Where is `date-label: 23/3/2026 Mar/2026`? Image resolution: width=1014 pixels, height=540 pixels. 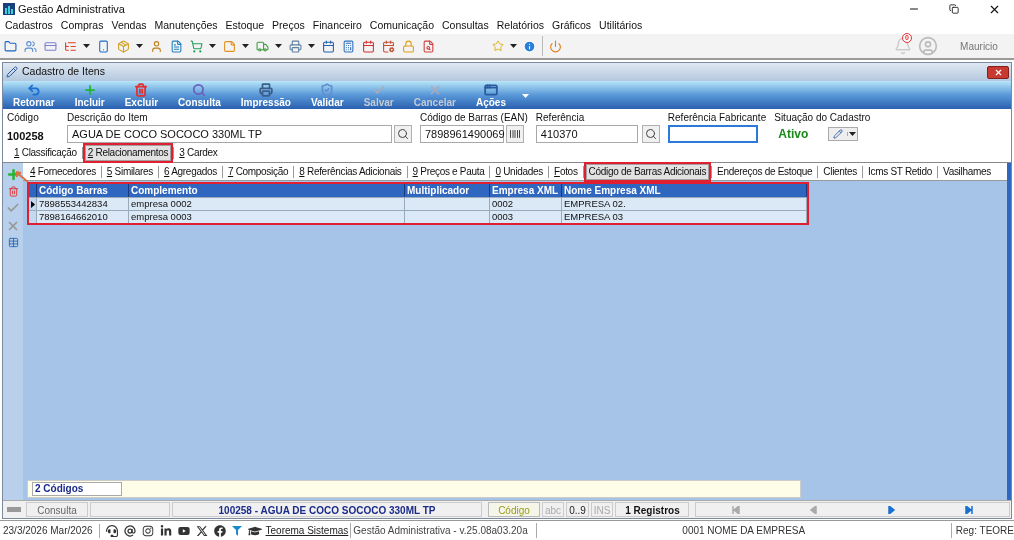 date-label: 23/3/2026 Mar/2026 is located at coordinates (48, 531).